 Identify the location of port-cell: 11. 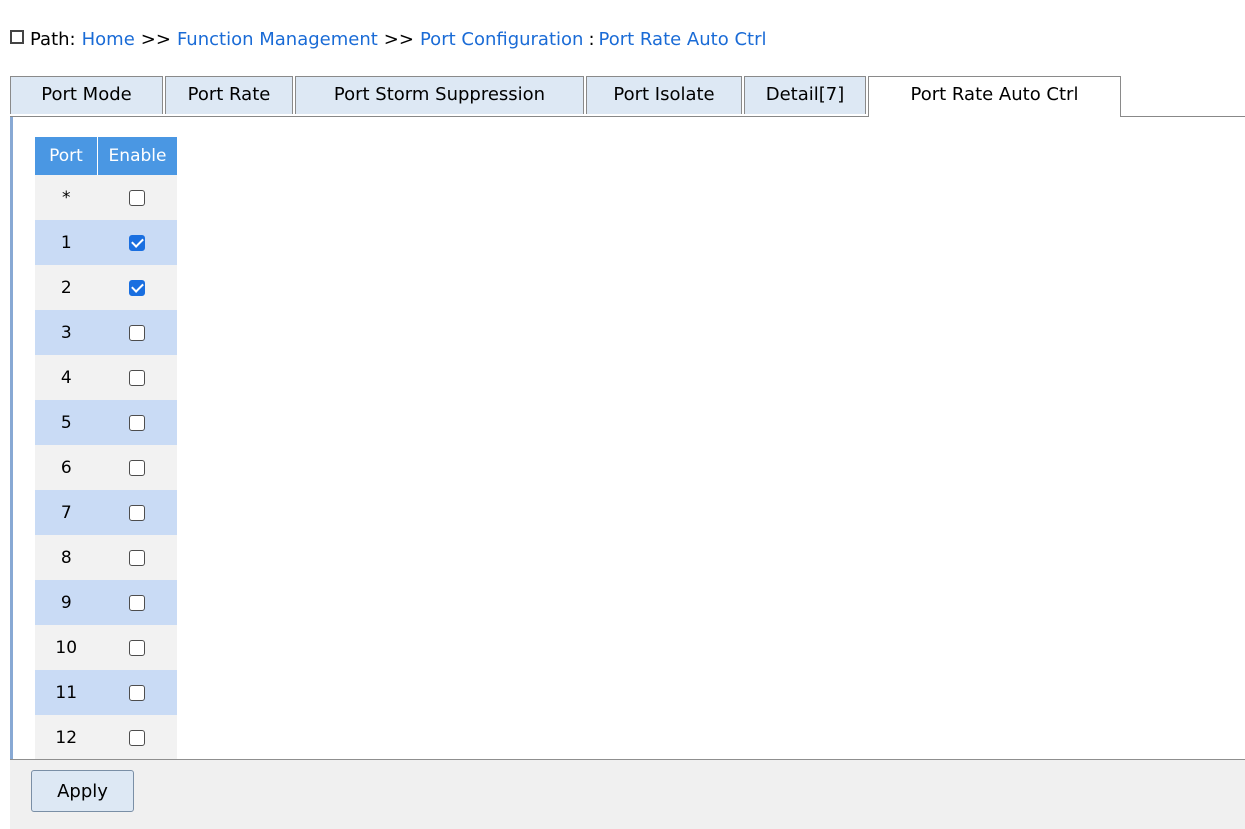
(66, 692).